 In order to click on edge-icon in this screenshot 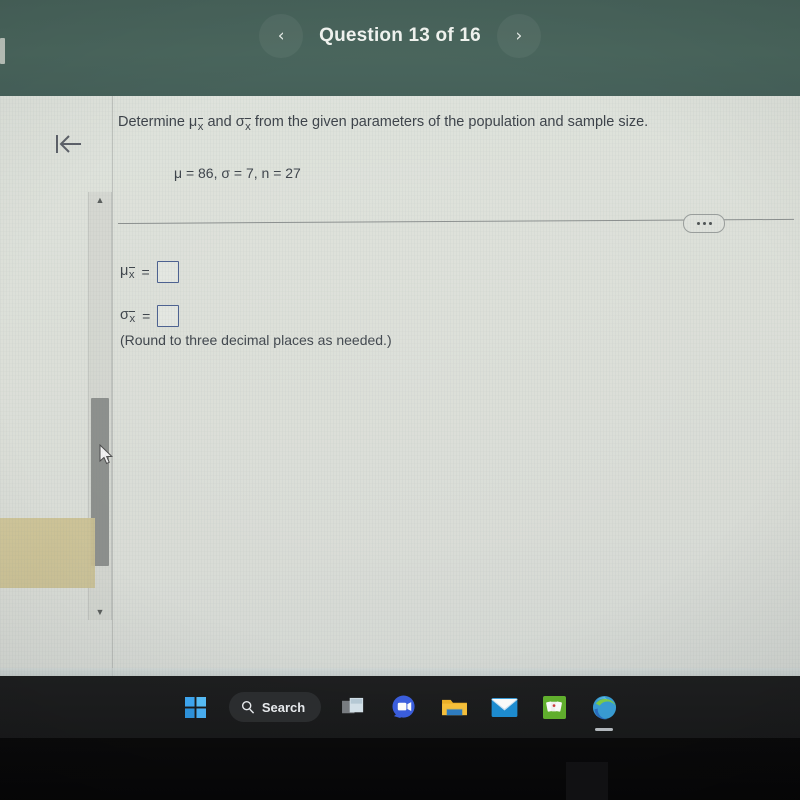, I will do `click(604, 707)`.